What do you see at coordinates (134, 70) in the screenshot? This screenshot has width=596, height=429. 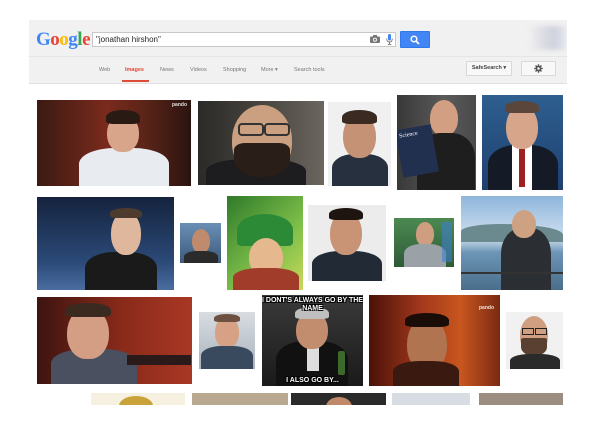 I see `tab-images: Images` at bounding box center [134, 70].